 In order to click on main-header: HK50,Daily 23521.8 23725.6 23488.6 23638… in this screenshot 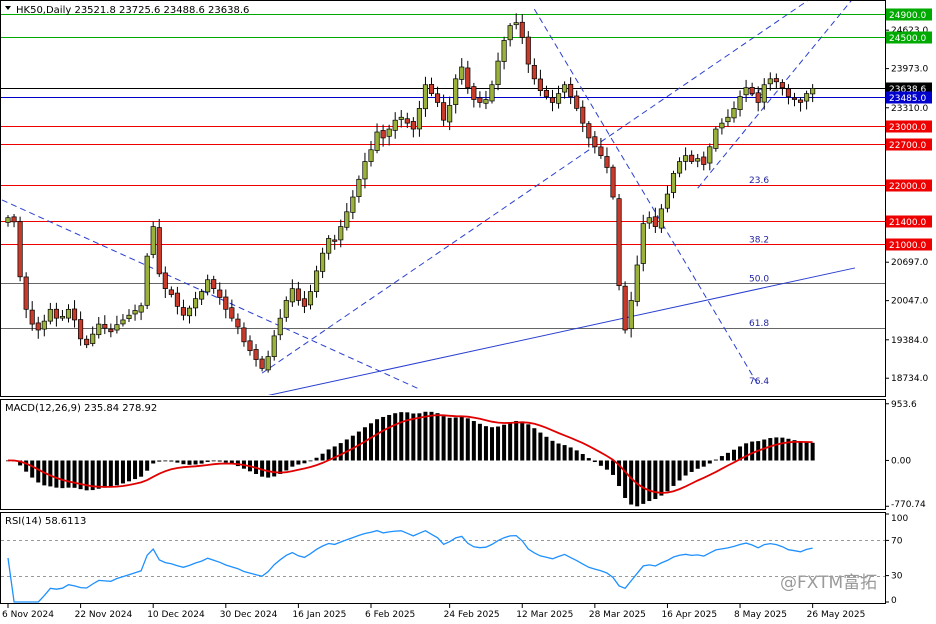, I will do `click(132, 10)`.